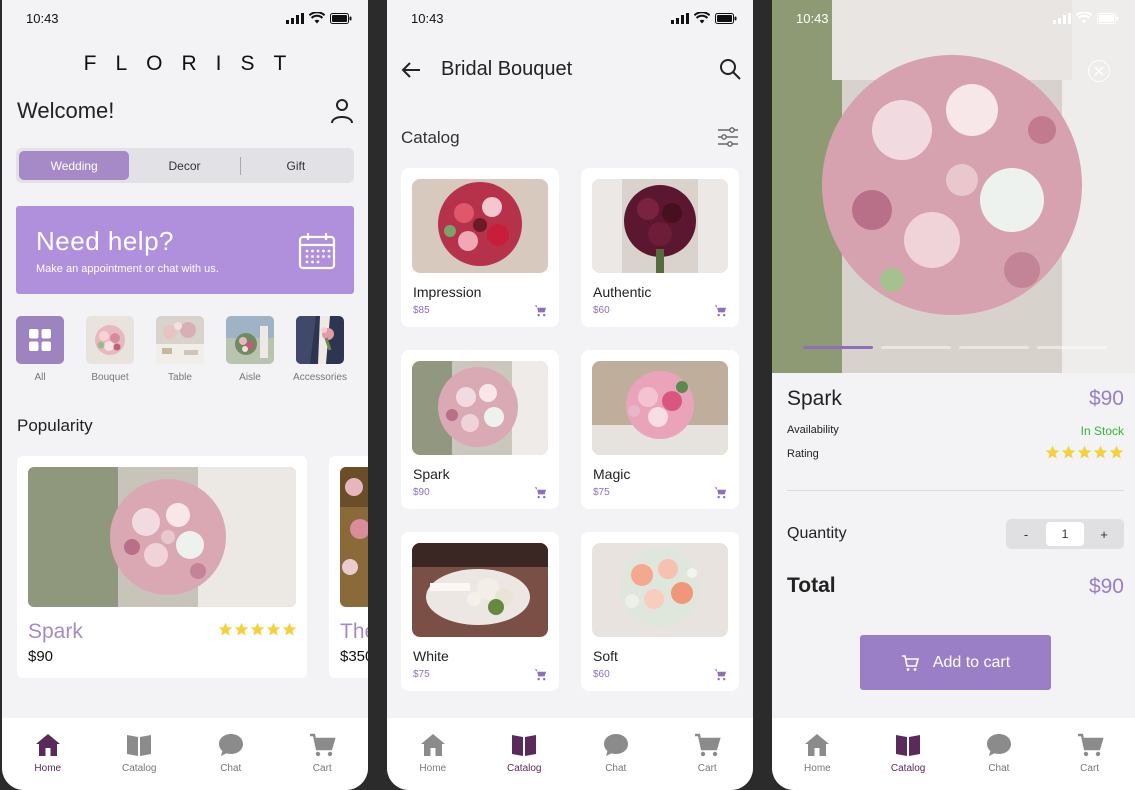  Describe the element at coordinates (955, 347) in the screenshot. I see `image-pagination` at that location.